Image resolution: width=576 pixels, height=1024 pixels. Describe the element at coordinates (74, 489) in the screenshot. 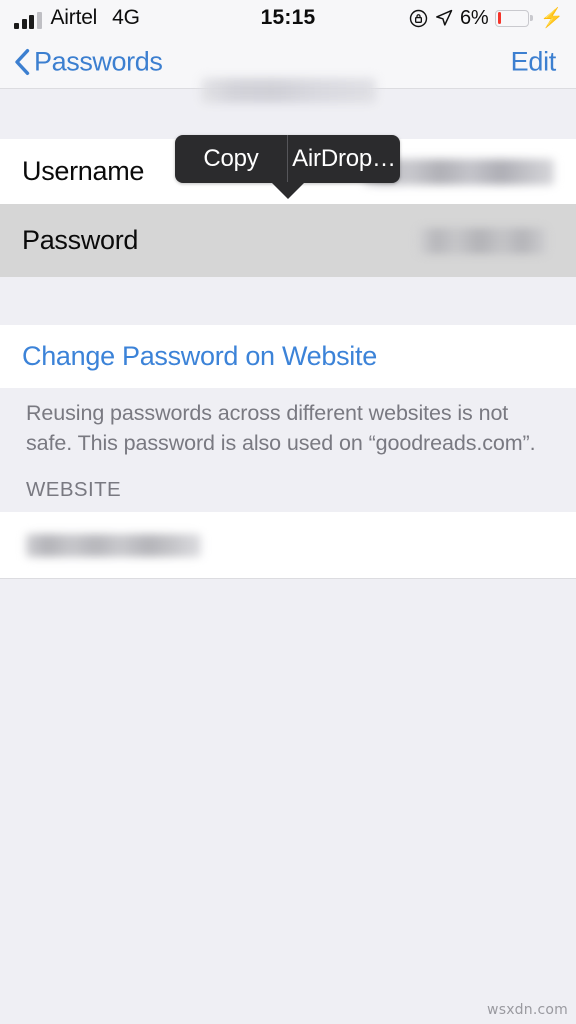

I see `website-section-header: WEBSITE` at that location.